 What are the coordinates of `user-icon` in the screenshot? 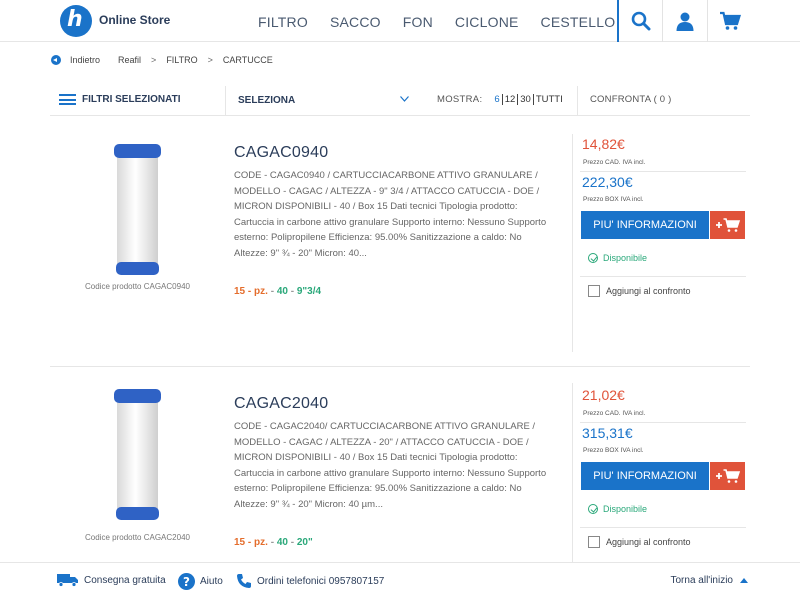 It's located at (685, 21).